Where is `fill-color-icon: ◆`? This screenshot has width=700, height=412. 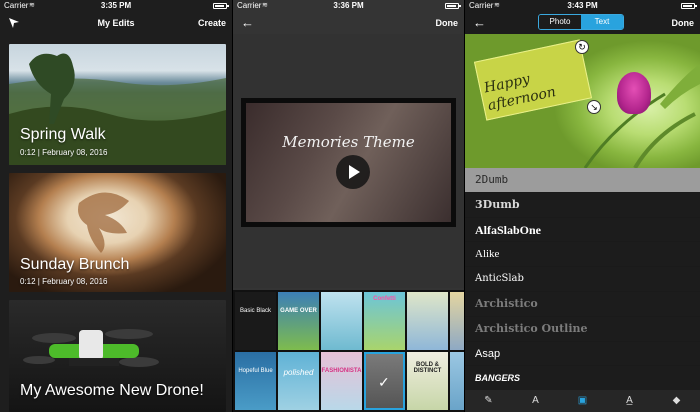 fill-color-icon: ◆ is located at coordinates (677, 401).